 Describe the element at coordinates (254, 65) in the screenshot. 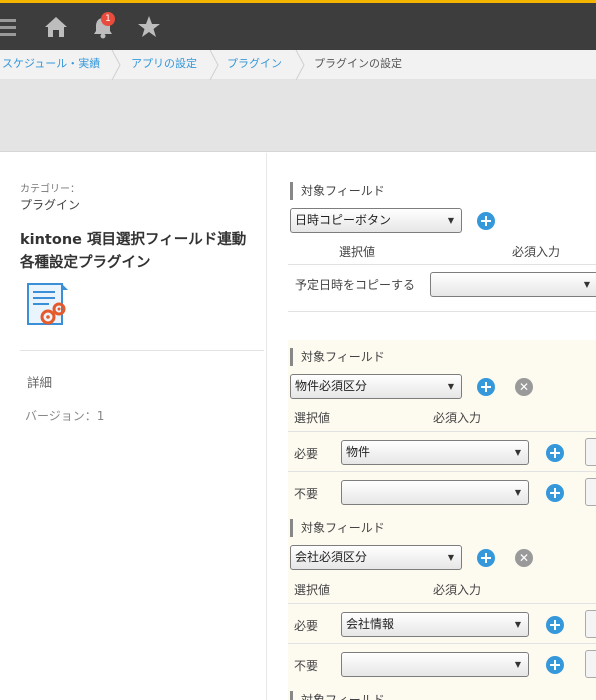

I see `breadcrumb-item-plugins: プラグイン` at that location.